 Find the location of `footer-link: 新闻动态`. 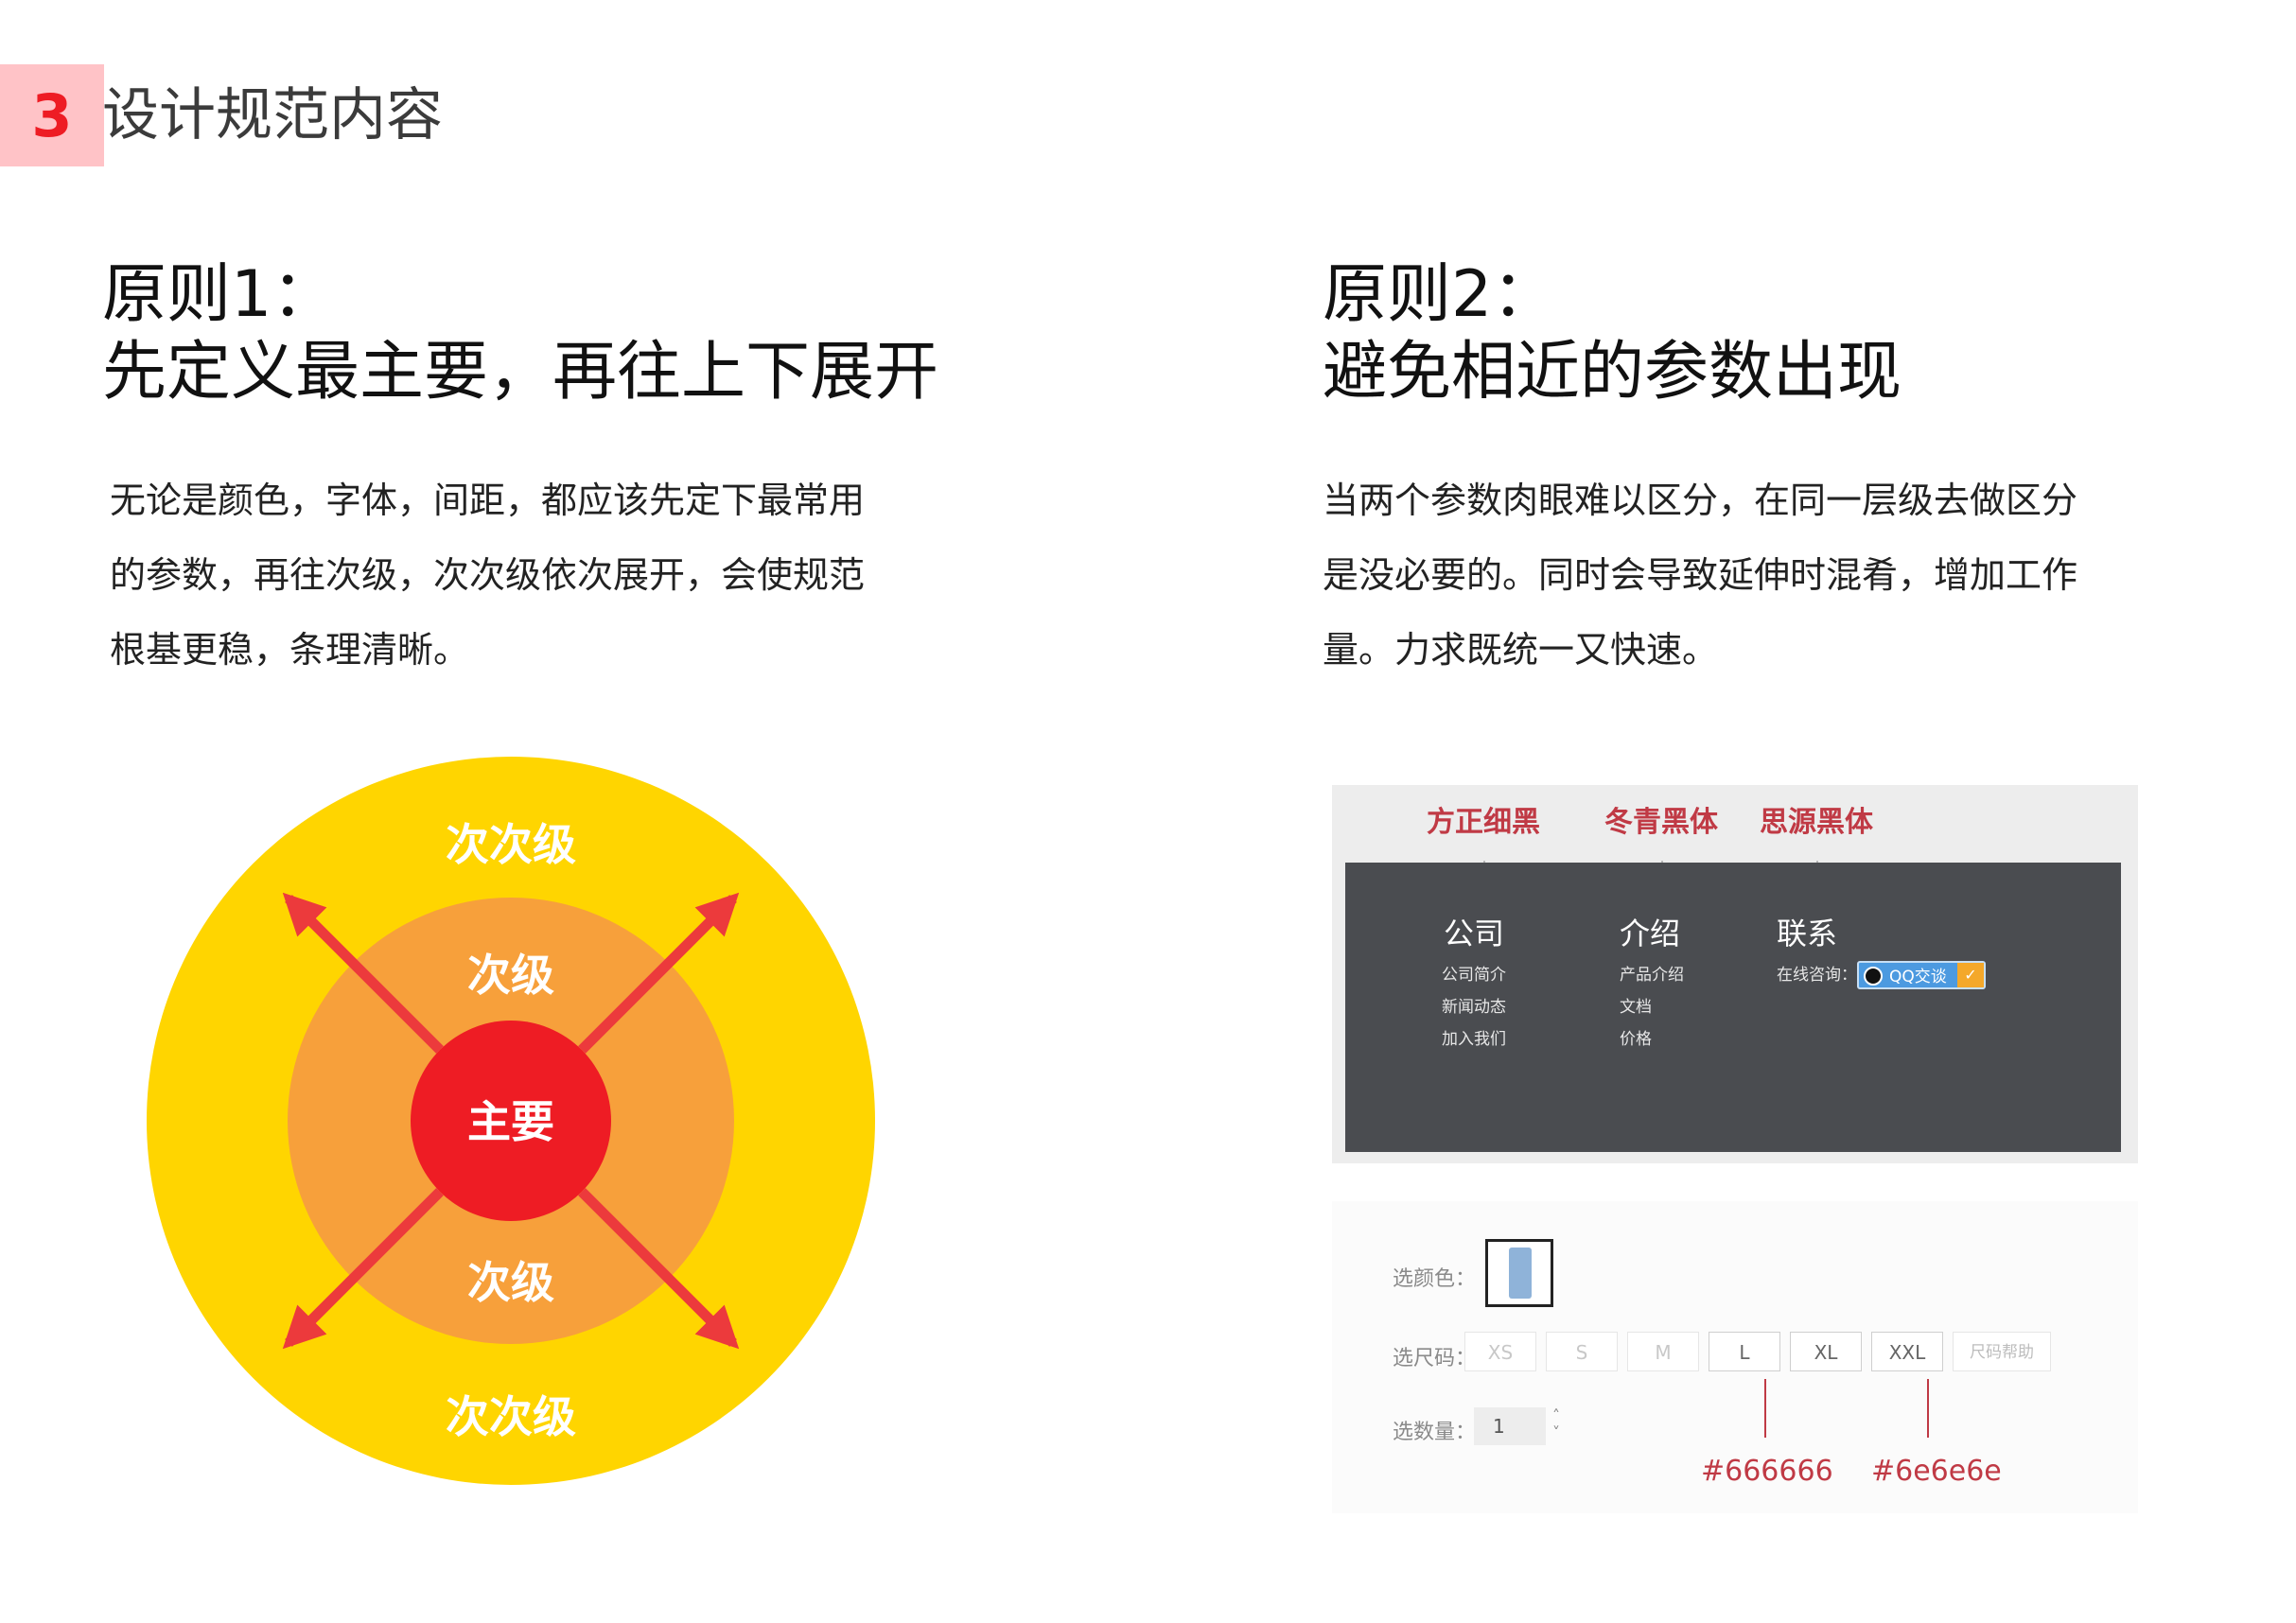

footer-link: 新闻动态 is located at coordinates (1474, 1005).